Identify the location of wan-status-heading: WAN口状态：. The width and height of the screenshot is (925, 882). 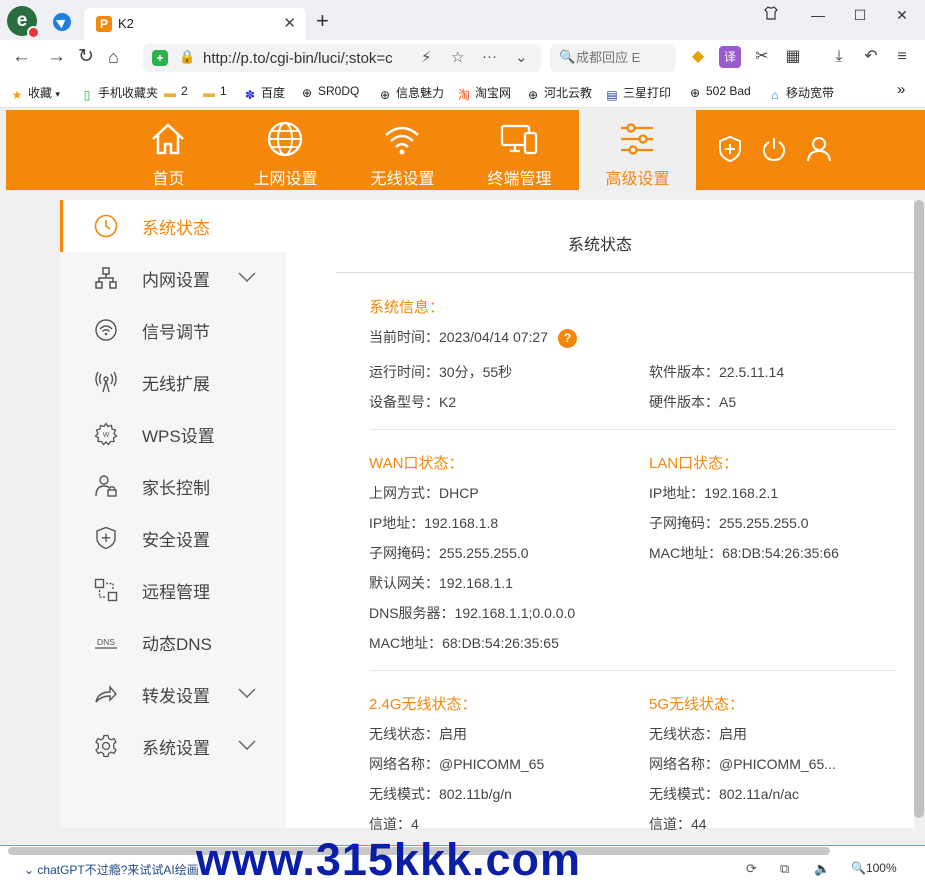
(416, 463).